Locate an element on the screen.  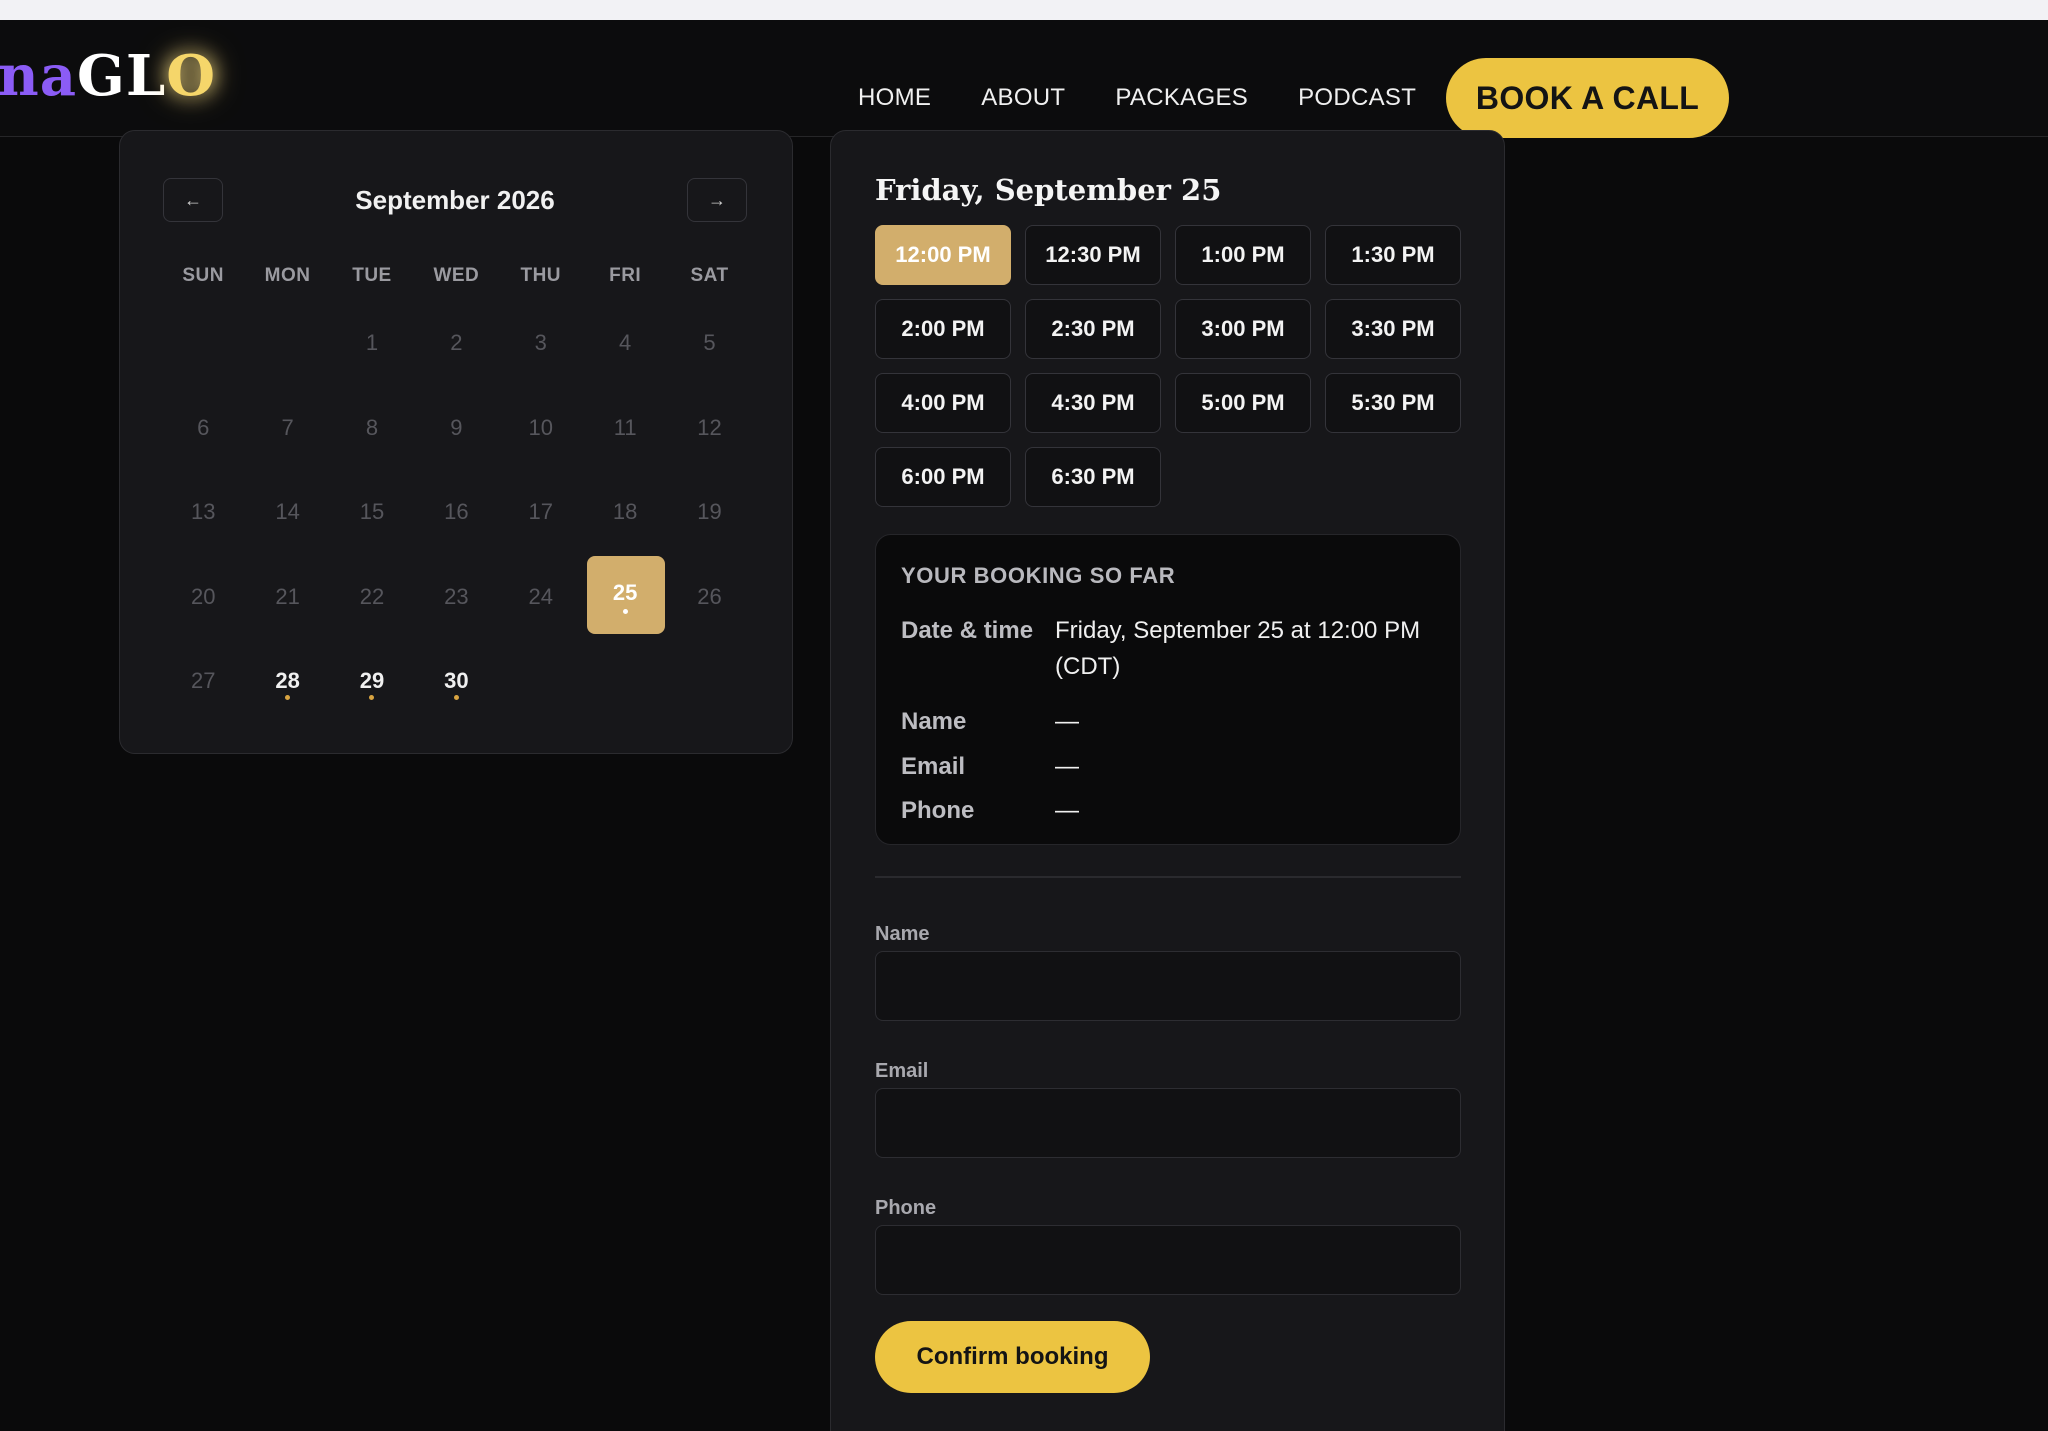
name-field-label: Name is located at coordinates (902, 934).